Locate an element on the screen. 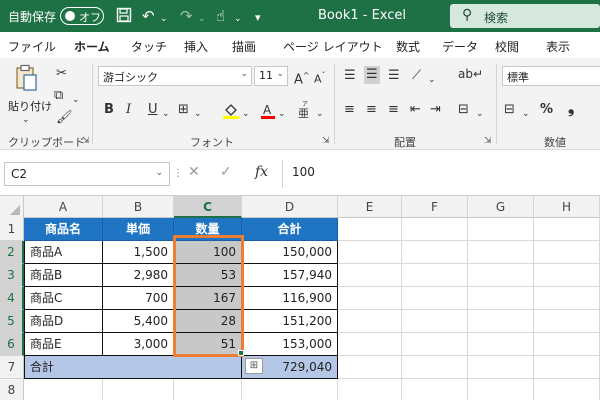 The image size is (600, 400). data-cell: 商品B is located at coordinates (63, 275).